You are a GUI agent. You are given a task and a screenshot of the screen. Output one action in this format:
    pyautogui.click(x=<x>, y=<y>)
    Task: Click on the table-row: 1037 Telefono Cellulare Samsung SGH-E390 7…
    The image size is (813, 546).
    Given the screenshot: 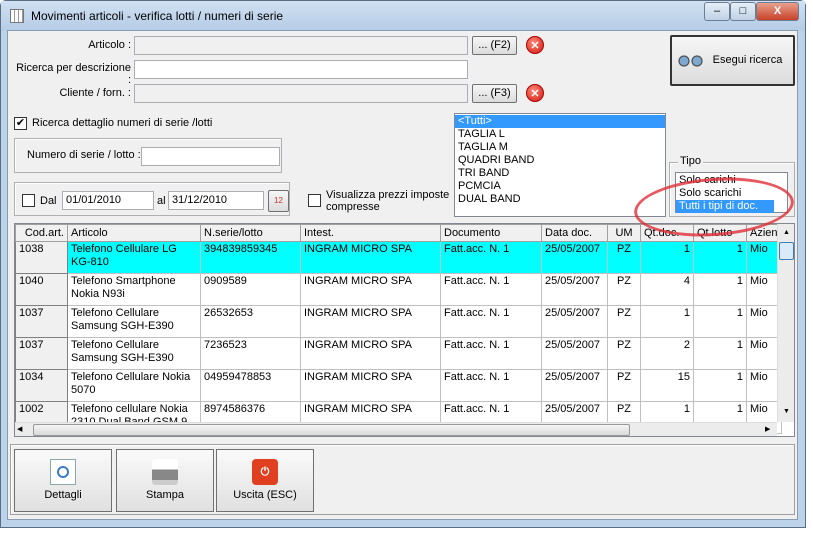 What is the action you would take?
    pyautogui.click(x=398, y=353)
    